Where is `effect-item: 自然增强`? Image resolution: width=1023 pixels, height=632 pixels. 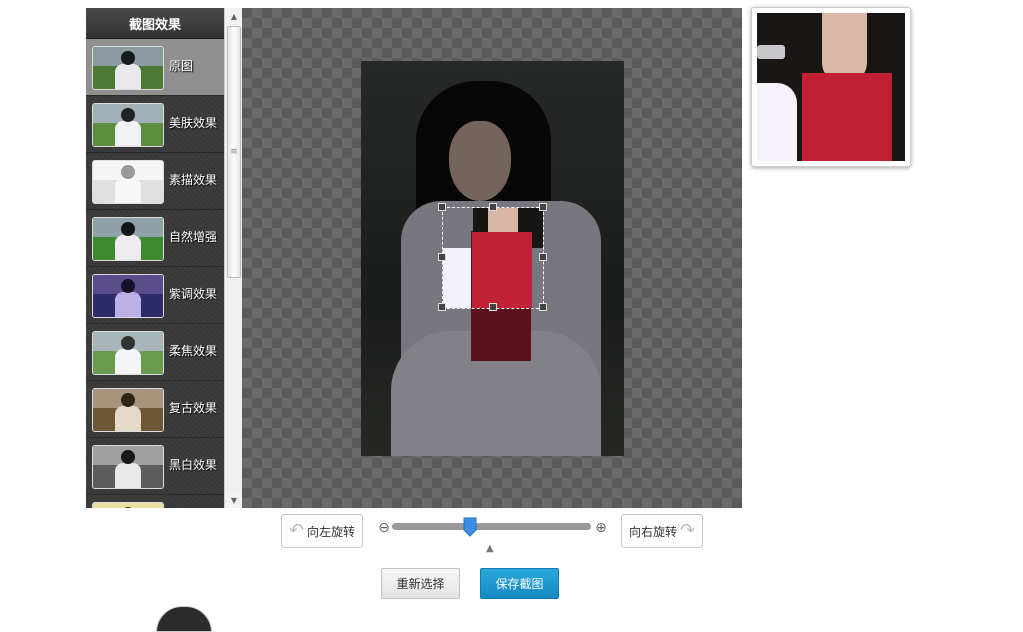
effect-item: 自然增强 is located at coordinates (155, 238).